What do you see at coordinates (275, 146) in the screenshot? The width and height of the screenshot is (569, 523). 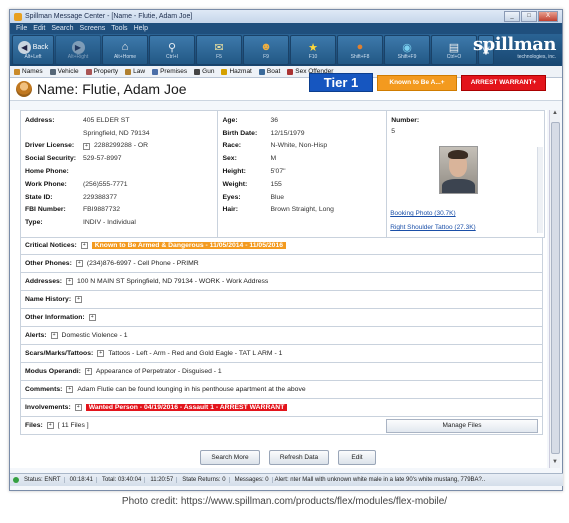 I see `race-row: Race: N-White, Non-Hisp` at bounding box center [275, 146].